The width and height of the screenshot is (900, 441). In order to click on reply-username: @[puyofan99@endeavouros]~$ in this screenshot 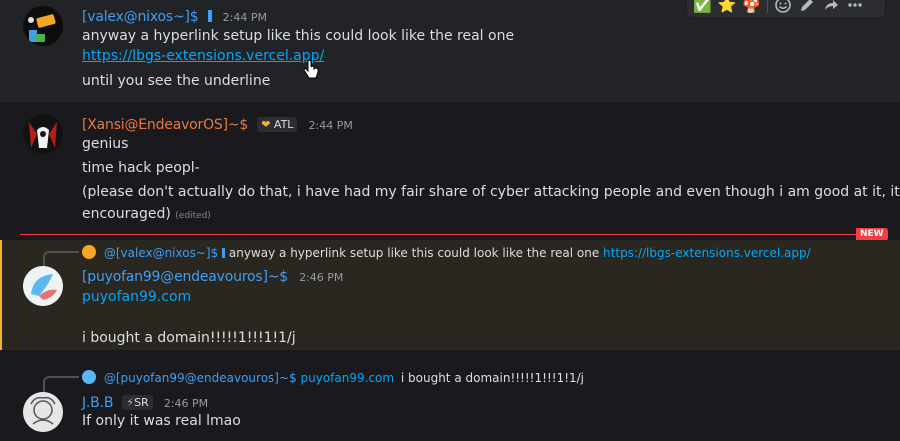, I will do `click(200, 378)`.